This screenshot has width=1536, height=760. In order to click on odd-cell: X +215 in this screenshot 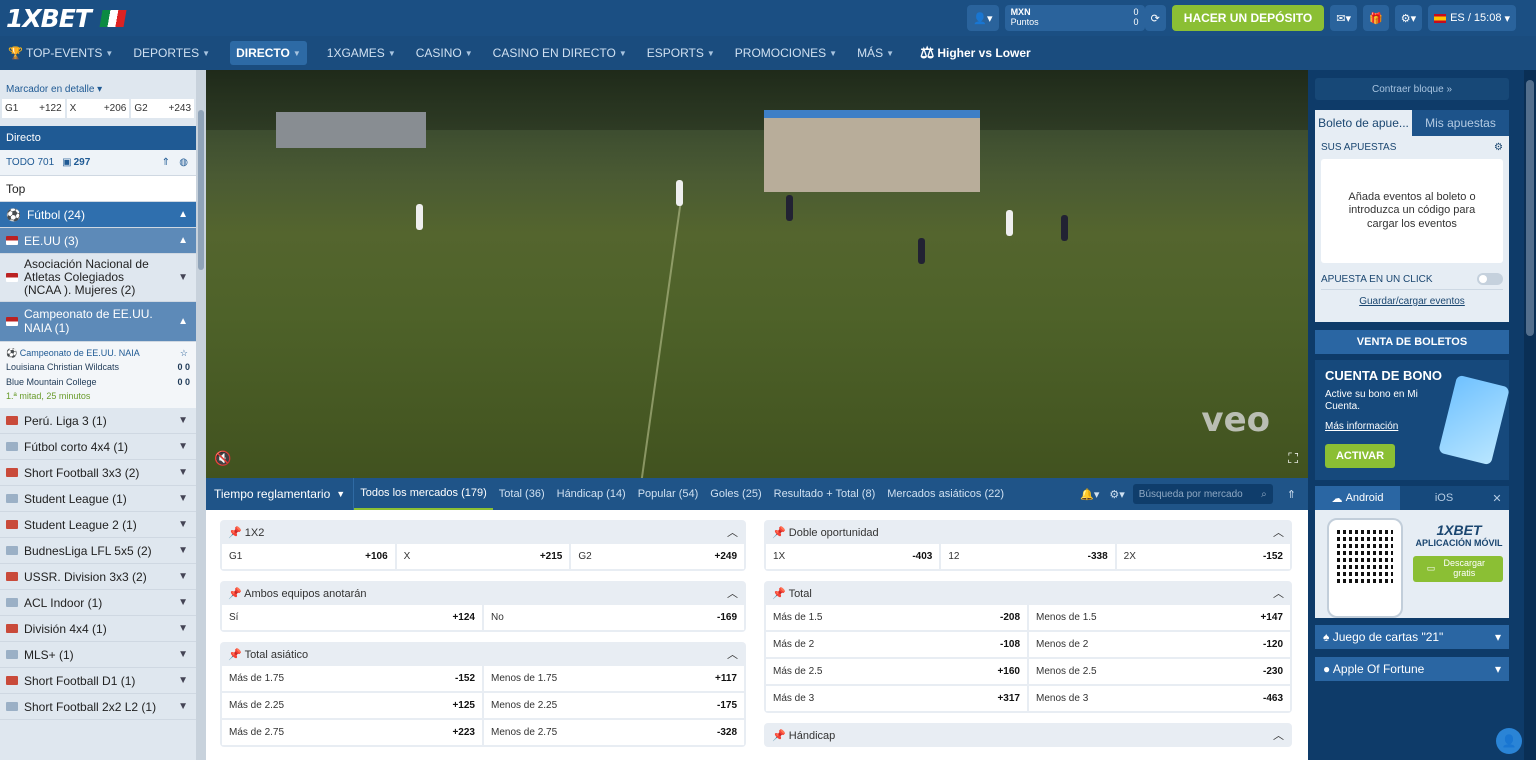, I will do `click(483, 556)`.